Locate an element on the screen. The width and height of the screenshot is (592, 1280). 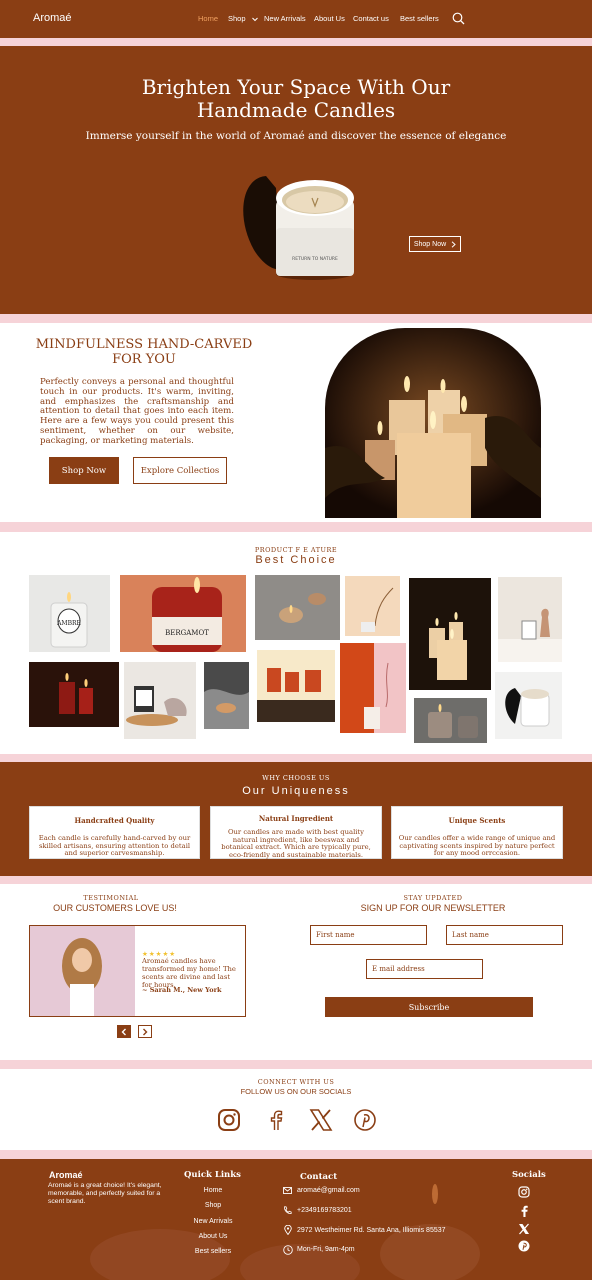
nav-best-sellers: Best sellers is located at coordinates (419, 18).